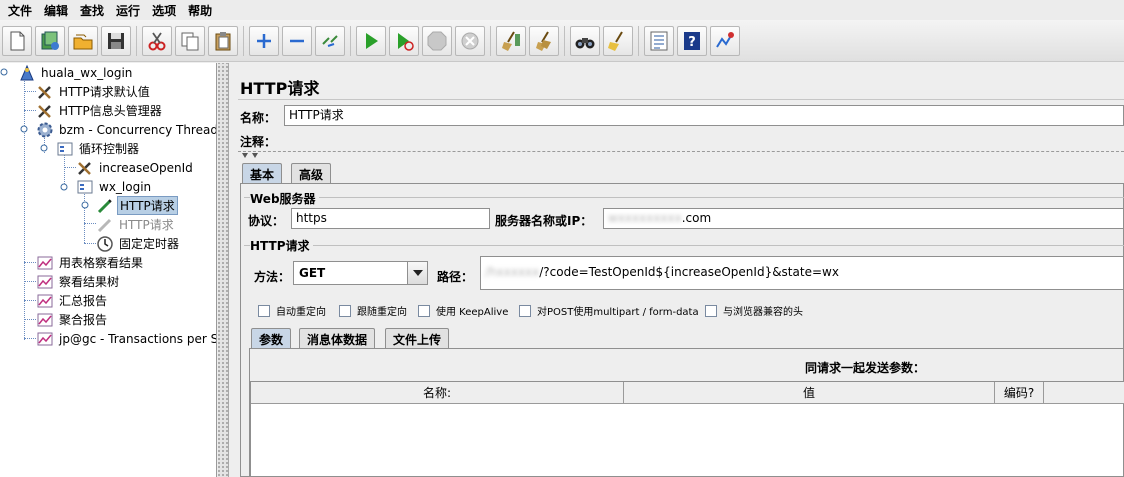  What do you see at coordinates (390, 218) in the screenshot?
I see `protocol-field: https` at bounding box center [390, 218].